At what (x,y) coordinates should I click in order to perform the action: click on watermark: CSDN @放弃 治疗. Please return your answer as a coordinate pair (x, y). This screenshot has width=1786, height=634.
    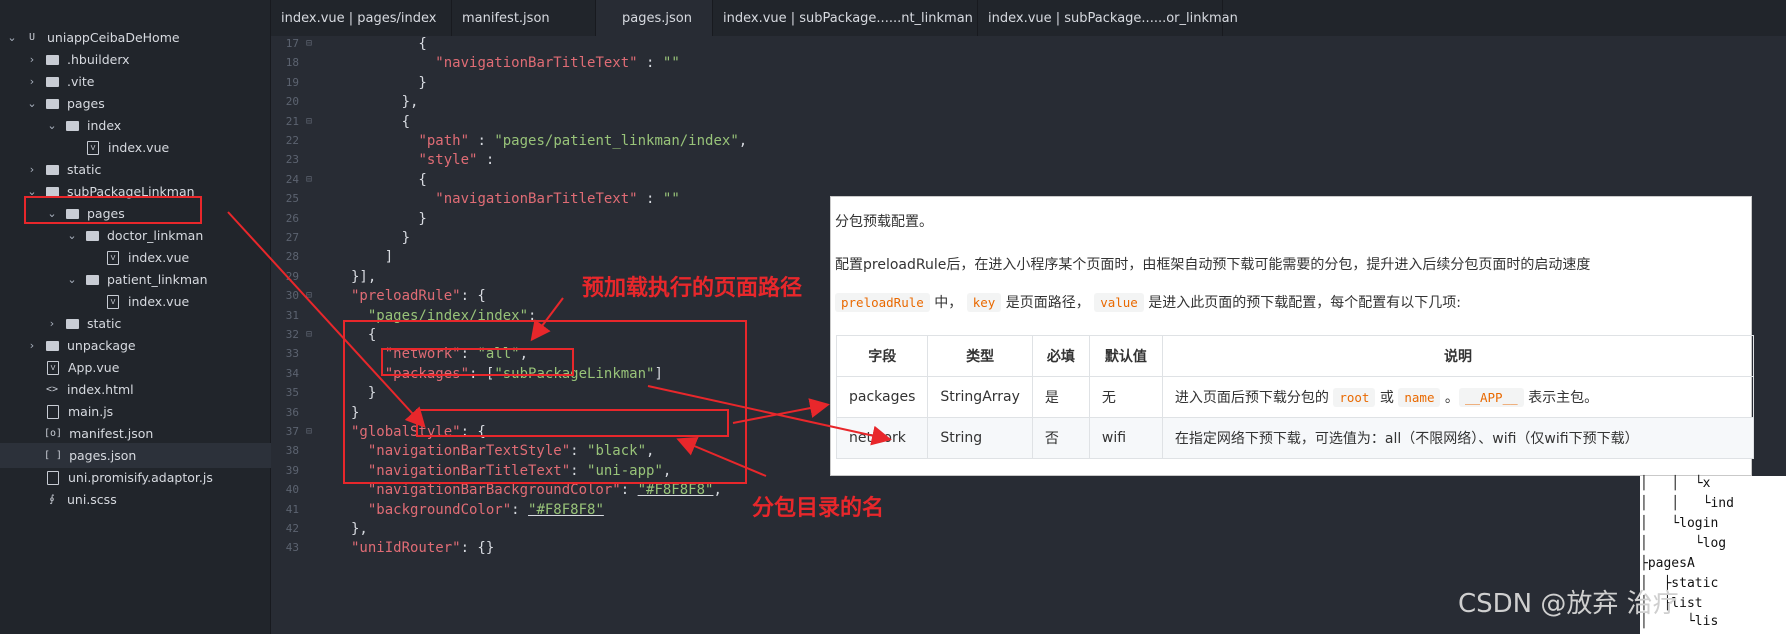
    Looking at the image, I should click on (1568, 604).